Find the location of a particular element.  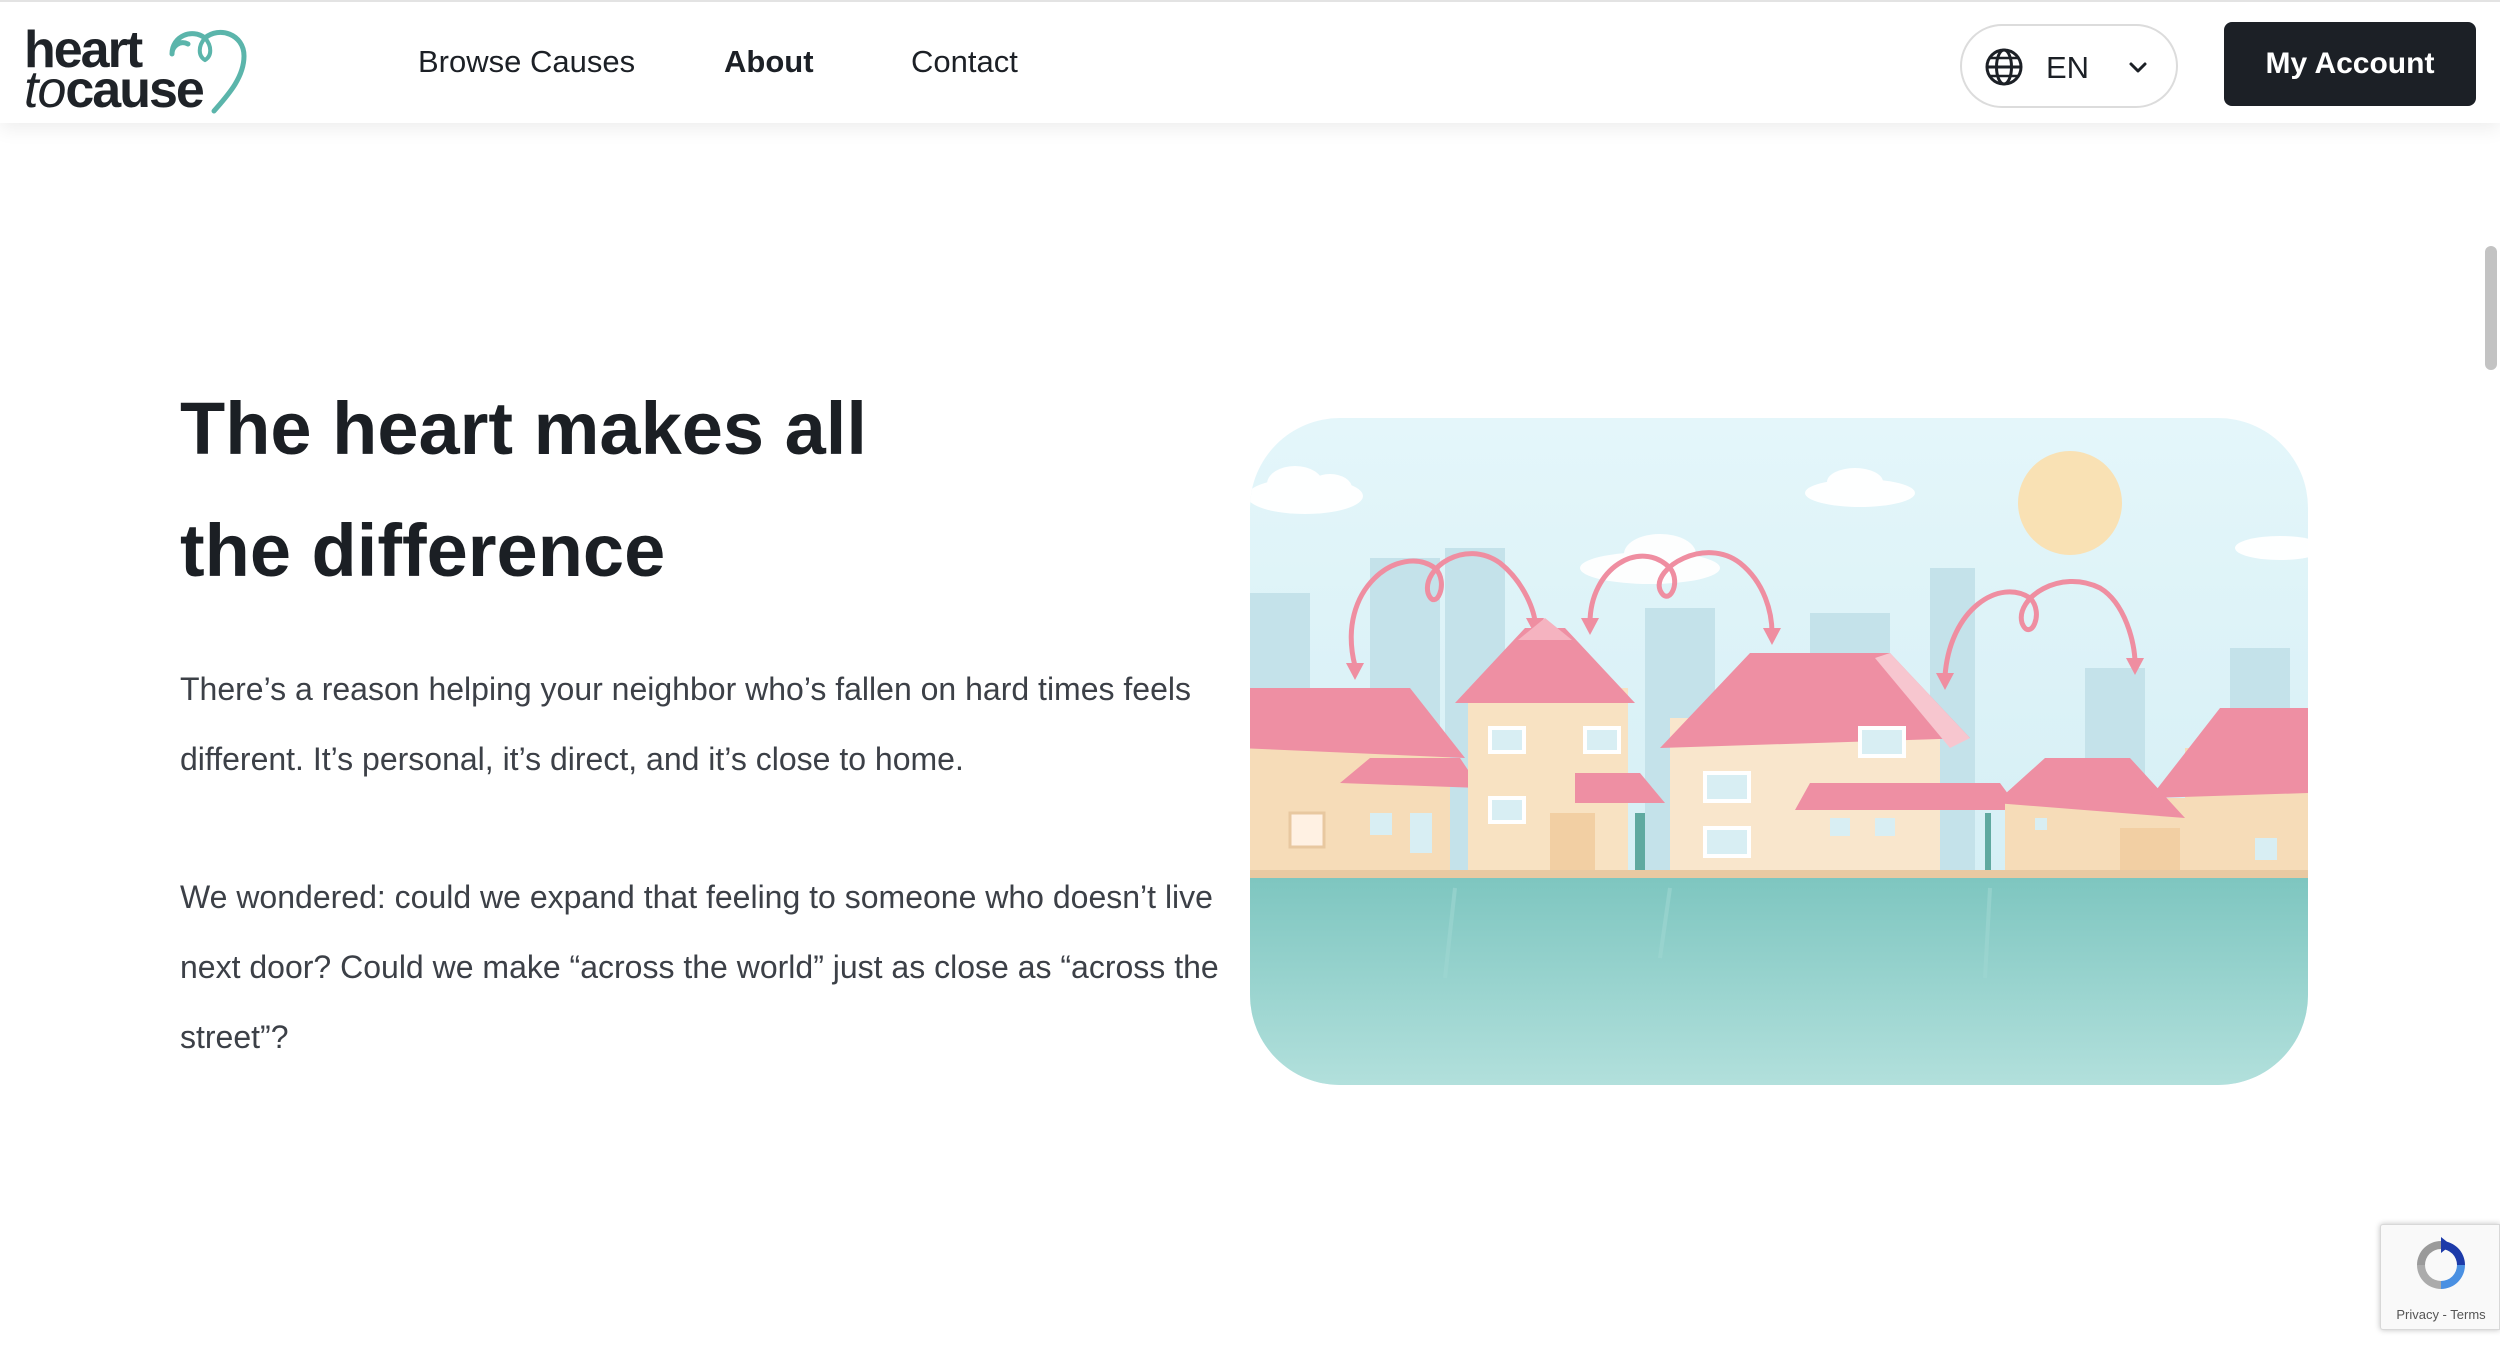

nav-browse-causes: Browse Causes is located at coordinates (526, 62).